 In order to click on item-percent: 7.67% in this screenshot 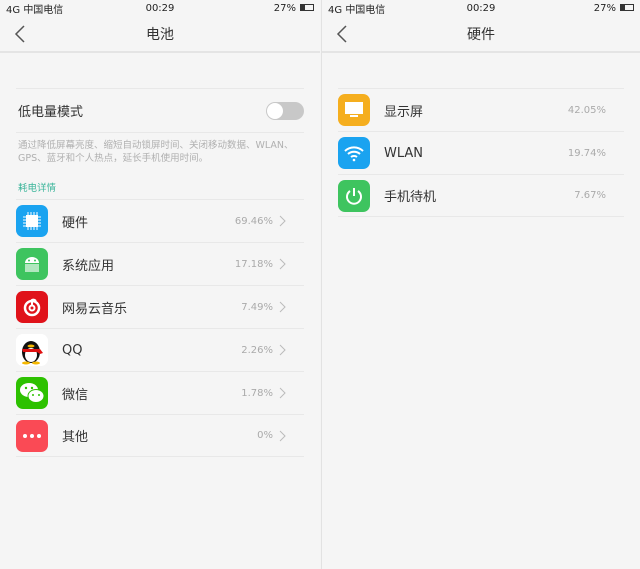, I will do `click(590, 195)`.